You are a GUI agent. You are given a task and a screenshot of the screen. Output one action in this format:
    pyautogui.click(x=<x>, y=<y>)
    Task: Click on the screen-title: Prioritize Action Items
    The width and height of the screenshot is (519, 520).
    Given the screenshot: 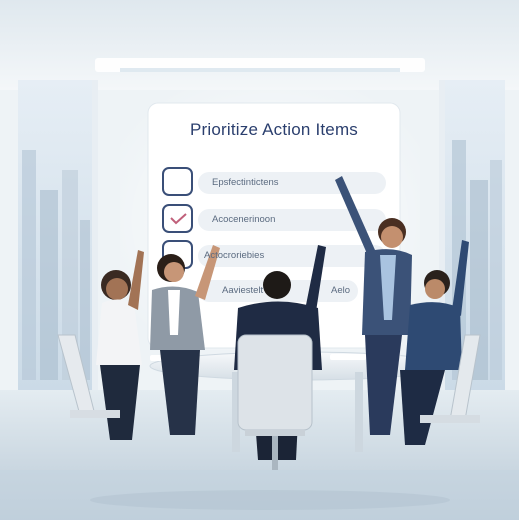 What is the action you would take?
    pyautogui.click(x=274, y=129)
    